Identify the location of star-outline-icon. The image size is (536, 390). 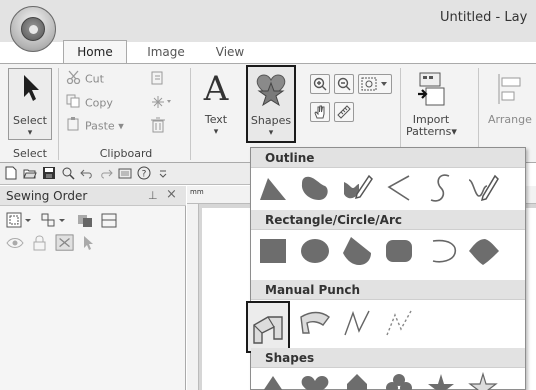
(483, 380).